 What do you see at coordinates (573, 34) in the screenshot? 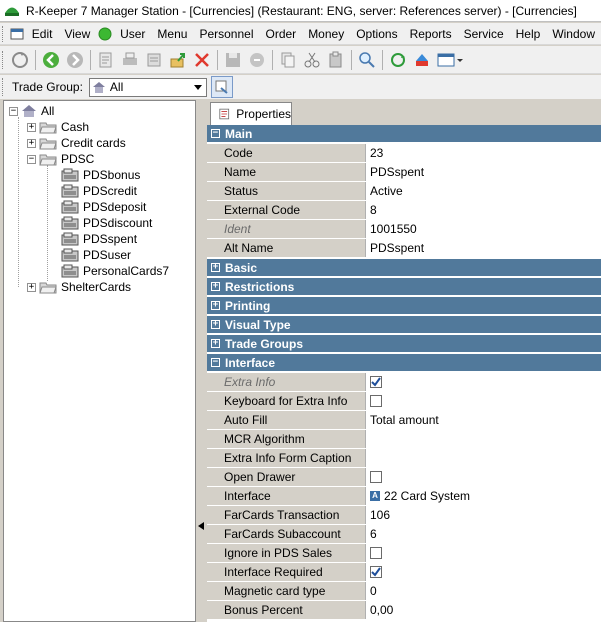
I see `menu-window: Window` at bounding box center [573, 34].